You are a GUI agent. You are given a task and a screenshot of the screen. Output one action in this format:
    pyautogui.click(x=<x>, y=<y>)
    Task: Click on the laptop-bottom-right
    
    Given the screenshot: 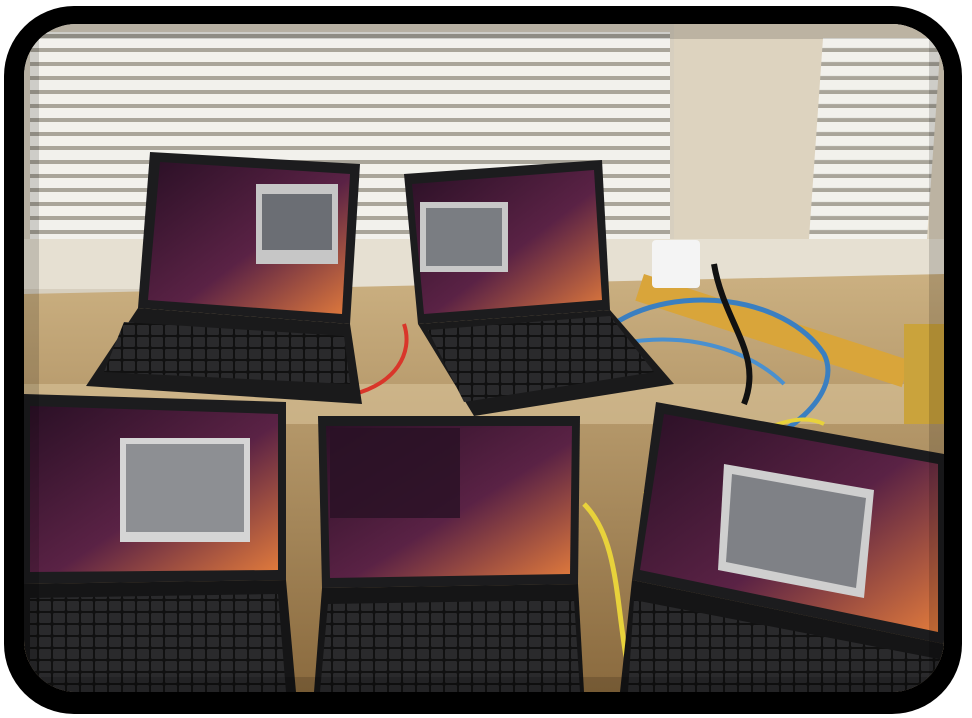 What is the action you would take?
    pyautogui.click(x=782, y=547)
    